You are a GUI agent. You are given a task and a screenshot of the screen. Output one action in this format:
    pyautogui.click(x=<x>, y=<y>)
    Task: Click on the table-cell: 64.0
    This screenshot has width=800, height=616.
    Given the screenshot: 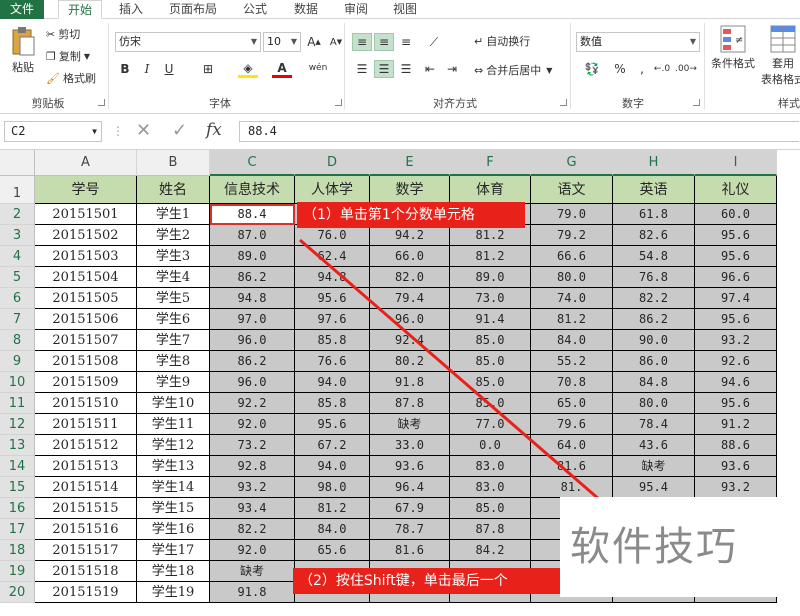 What is the action you would take?
    pyautogui.click(x=572, y=445)
    